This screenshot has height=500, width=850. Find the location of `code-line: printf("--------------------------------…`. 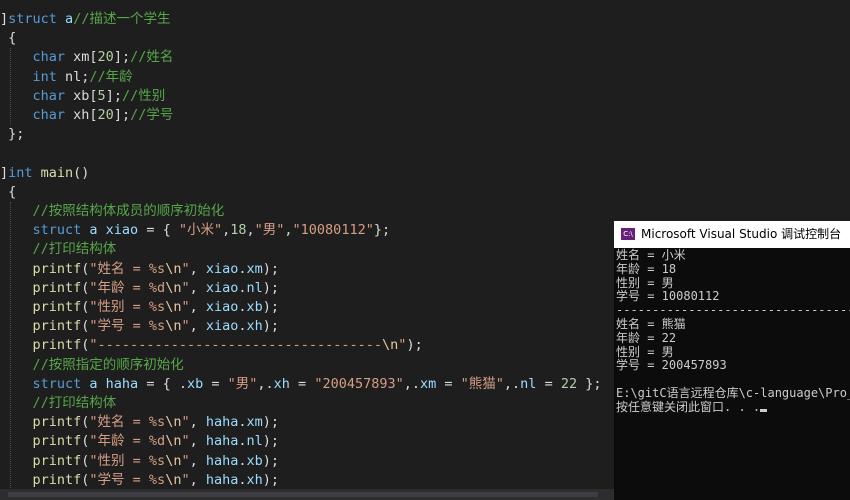

code-line: printf("--------------------------------… is located at coordinates (211, 345).